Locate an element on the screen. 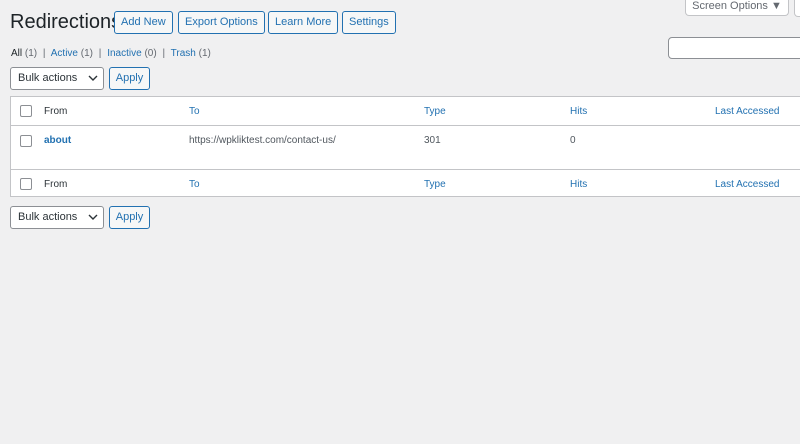 This screenshot has width=800, height=444. page-title: Redirections is located at coordinates (66, 22).